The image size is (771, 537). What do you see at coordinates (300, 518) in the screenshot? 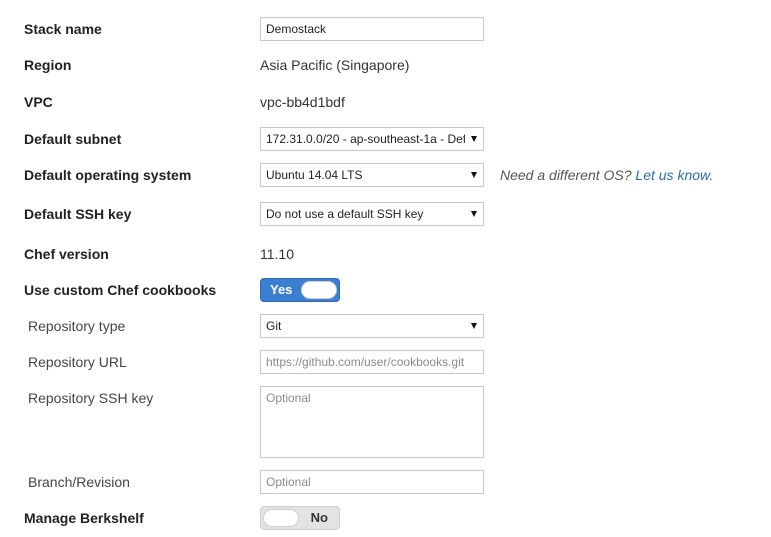
I see `manage-berkshelf-toggle: No` at bounding box center [300, 518].